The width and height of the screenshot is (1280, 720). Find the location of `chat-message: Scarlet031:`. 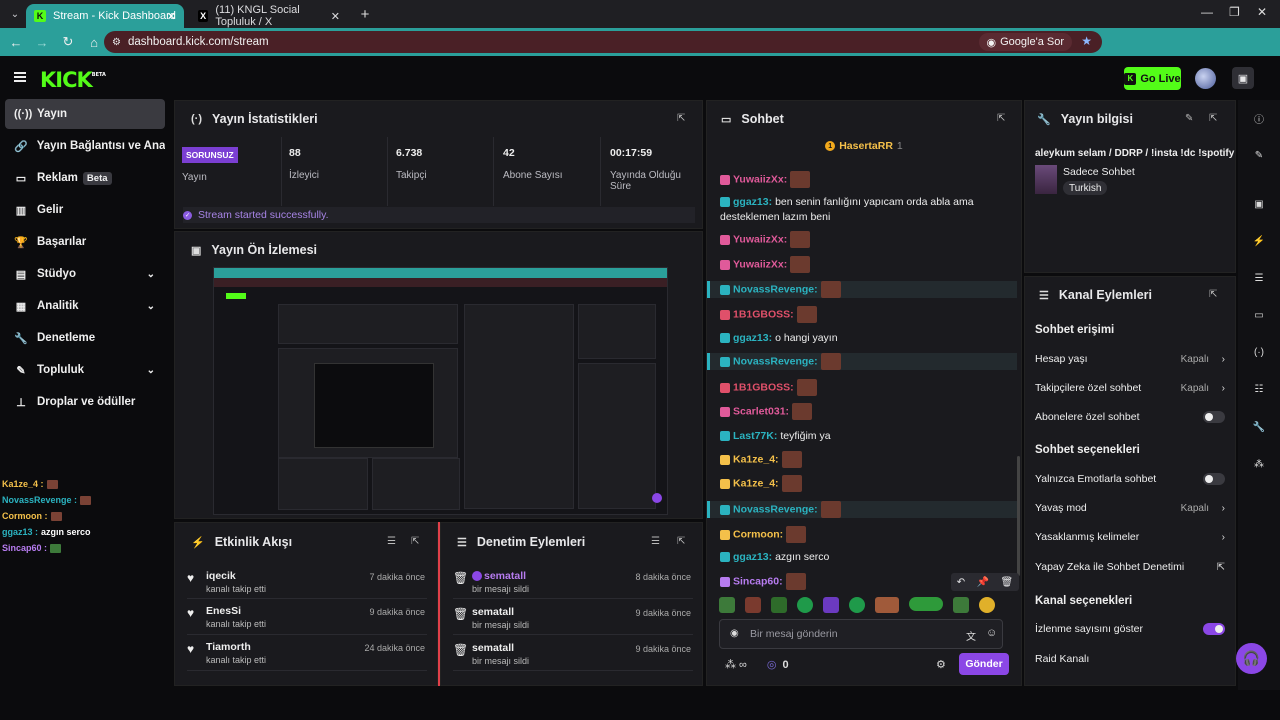

chat-message: Scarlet031: is located at coordinates (862, 411).